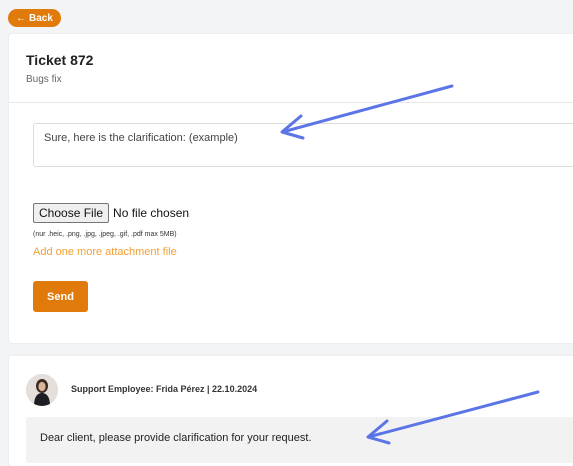 The image size is (573, 466). Describe the element at coordinates (44, 79) in the screenshot. I see `ticket-subtitle: Bugs fix` at that location.